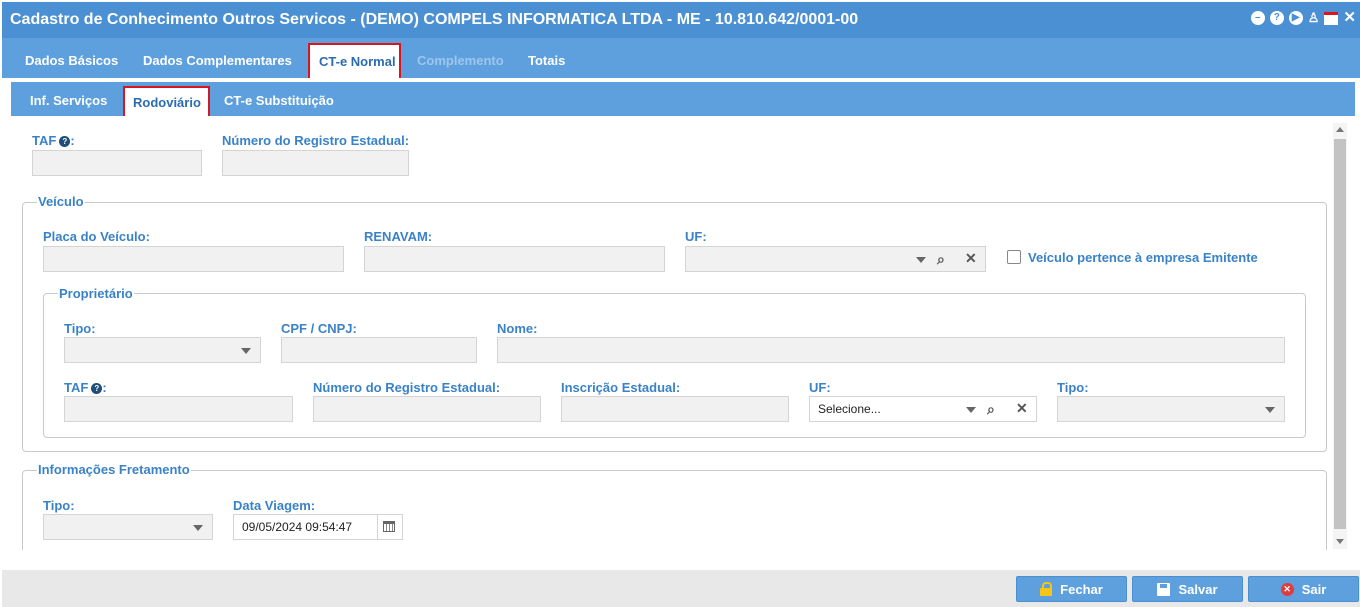 The image size is (1360, 607). Describe the element at coordinates (379, 350) in the screenshot. I see `prop-cpf-input` at that location.